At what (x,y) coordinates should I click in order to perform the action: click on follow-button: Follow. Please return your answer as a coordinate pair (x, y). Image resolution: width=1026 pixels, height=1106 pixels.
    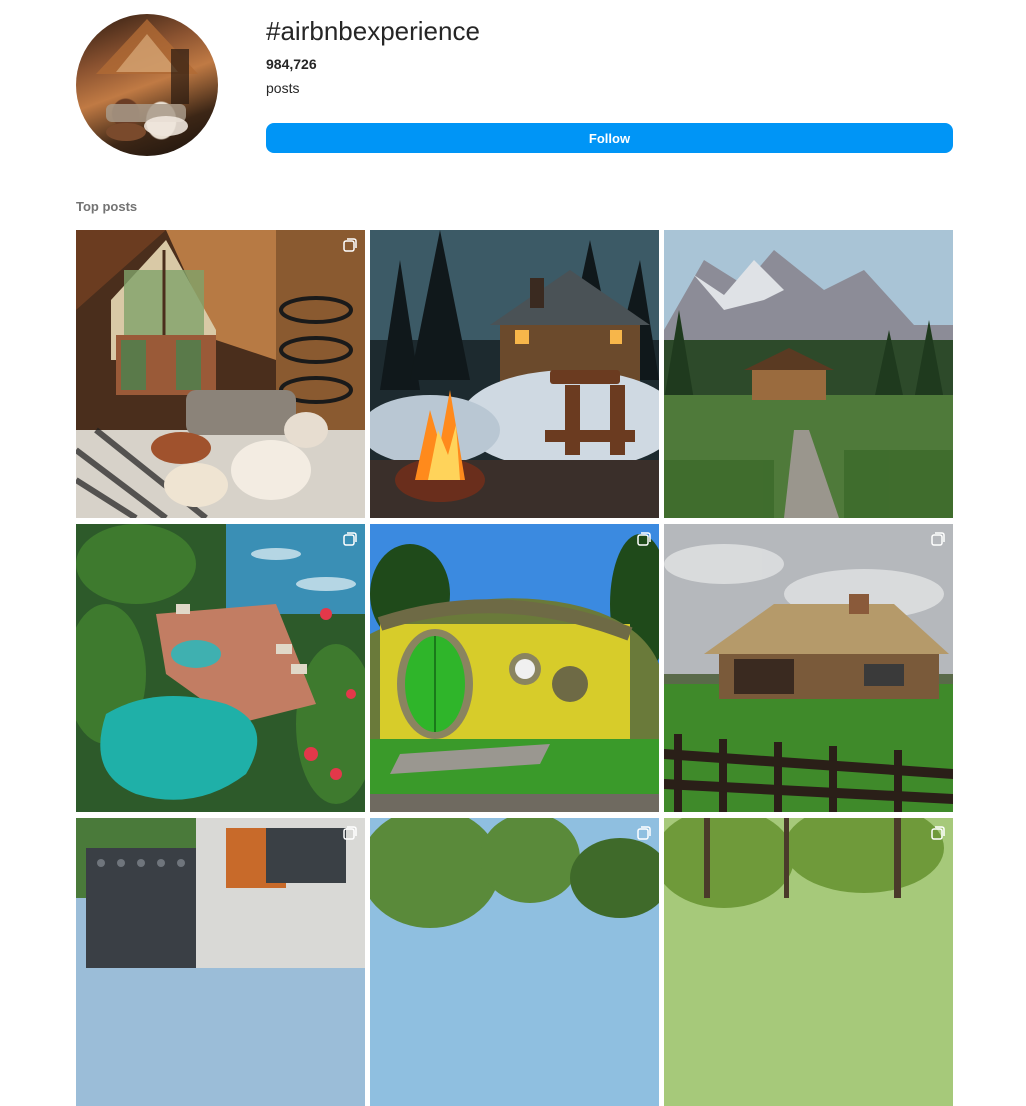
    Looking at the image, I should click on (609, 138).